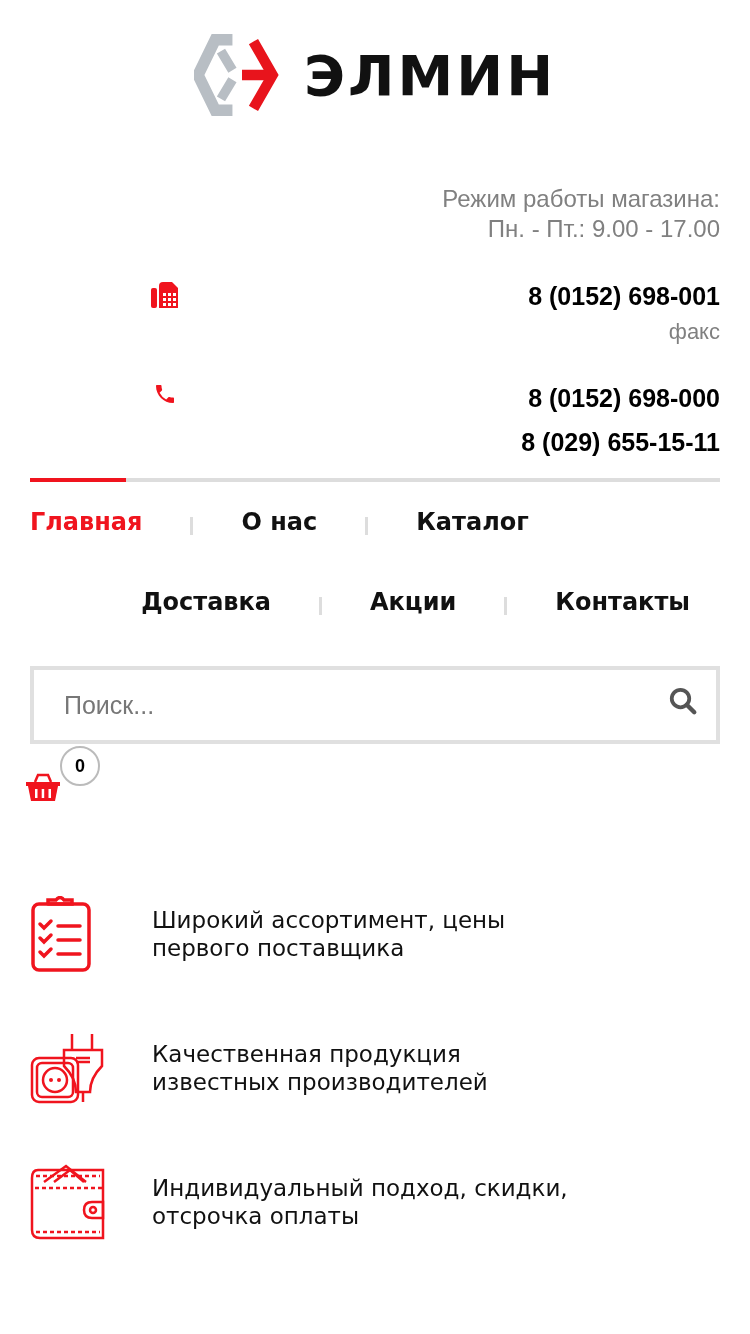 This screenshot has height=1334, width=750. What do you see at coordinates (43, 787) in the screenshot?
I see `basket-icon` at bounding box center [43, 787].